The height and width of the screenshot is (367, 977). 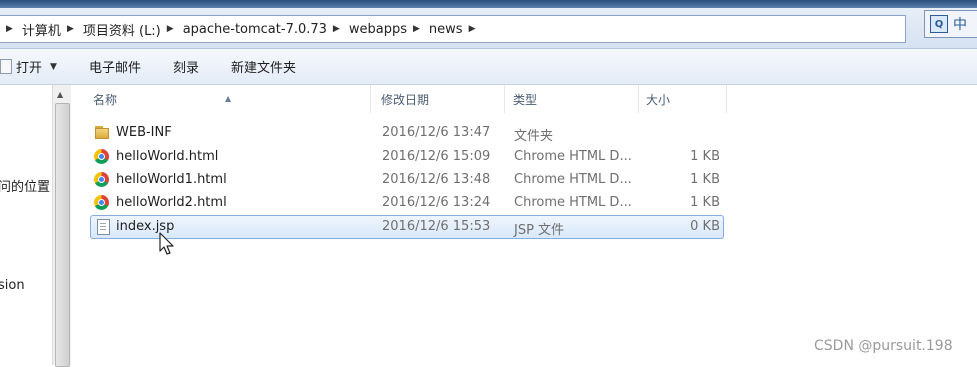 I want to click on ime-indicator: Q 中, so click(x=950, y=24).